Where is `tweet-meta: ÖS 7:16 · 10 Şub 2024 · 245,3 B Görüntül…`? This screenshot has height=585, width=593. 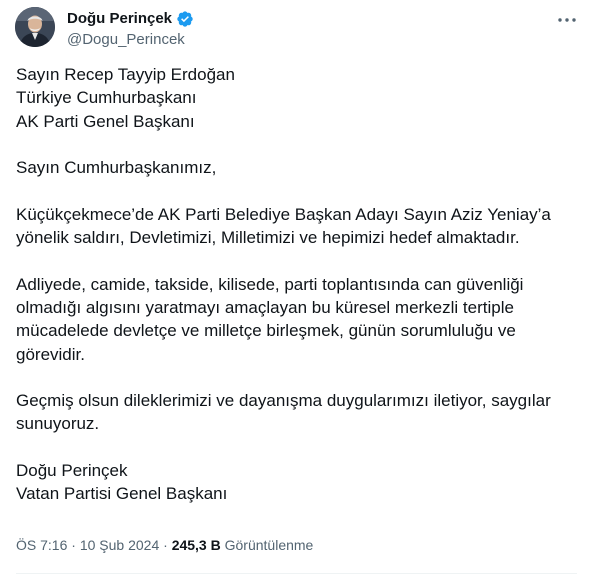
tweet-meta: ÖS 7:16 · 10 Şub 2024 · 245,3 B Görüntül… is located at coordinates (164, 545).